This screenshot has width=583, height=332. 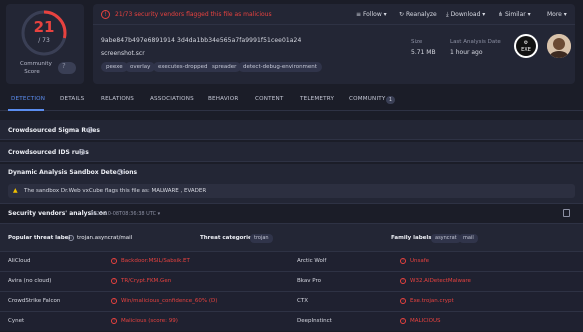 I want to click on tab-associations: ASSOCIATIONS, so click(x=172, y=99).